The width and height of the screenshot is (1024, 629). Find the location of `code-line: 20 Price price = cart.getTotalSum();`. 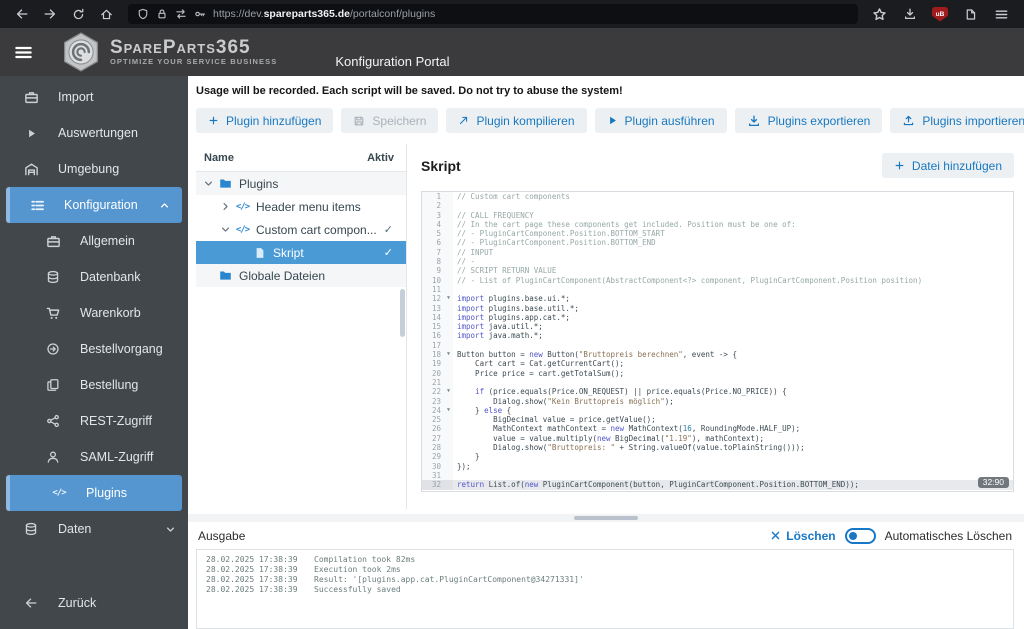

code-line: 20 Price price = cart.getTotalSum(); is located at coordinates (717, 373).